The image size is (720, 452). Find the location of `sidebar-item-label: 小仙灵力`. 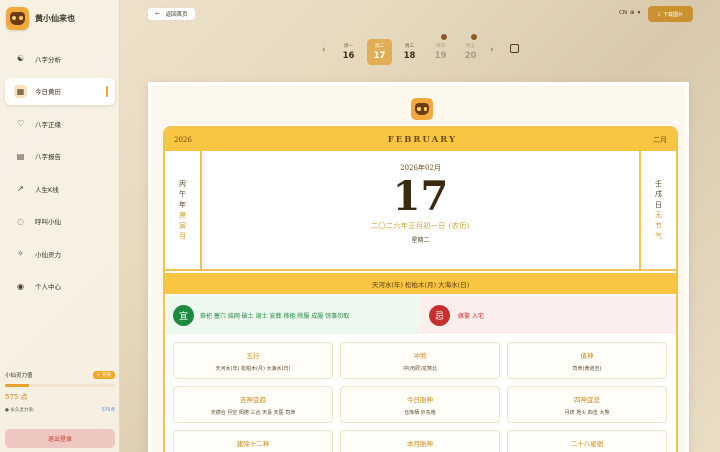

sidebar-item-label: 小仙灵力 is located at coordinates (48, 254).